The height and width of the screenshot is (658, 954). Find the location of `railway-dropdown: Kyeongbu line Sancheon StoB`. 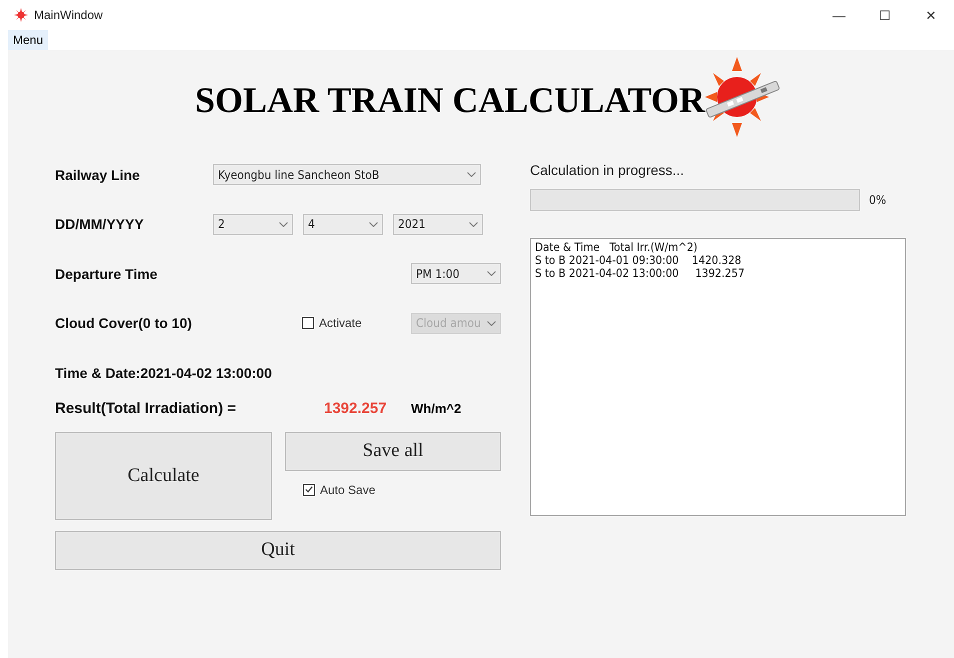

railway-dropdown: Kyeongbu line Sancheon StoB is located at coordinates (347, 175).